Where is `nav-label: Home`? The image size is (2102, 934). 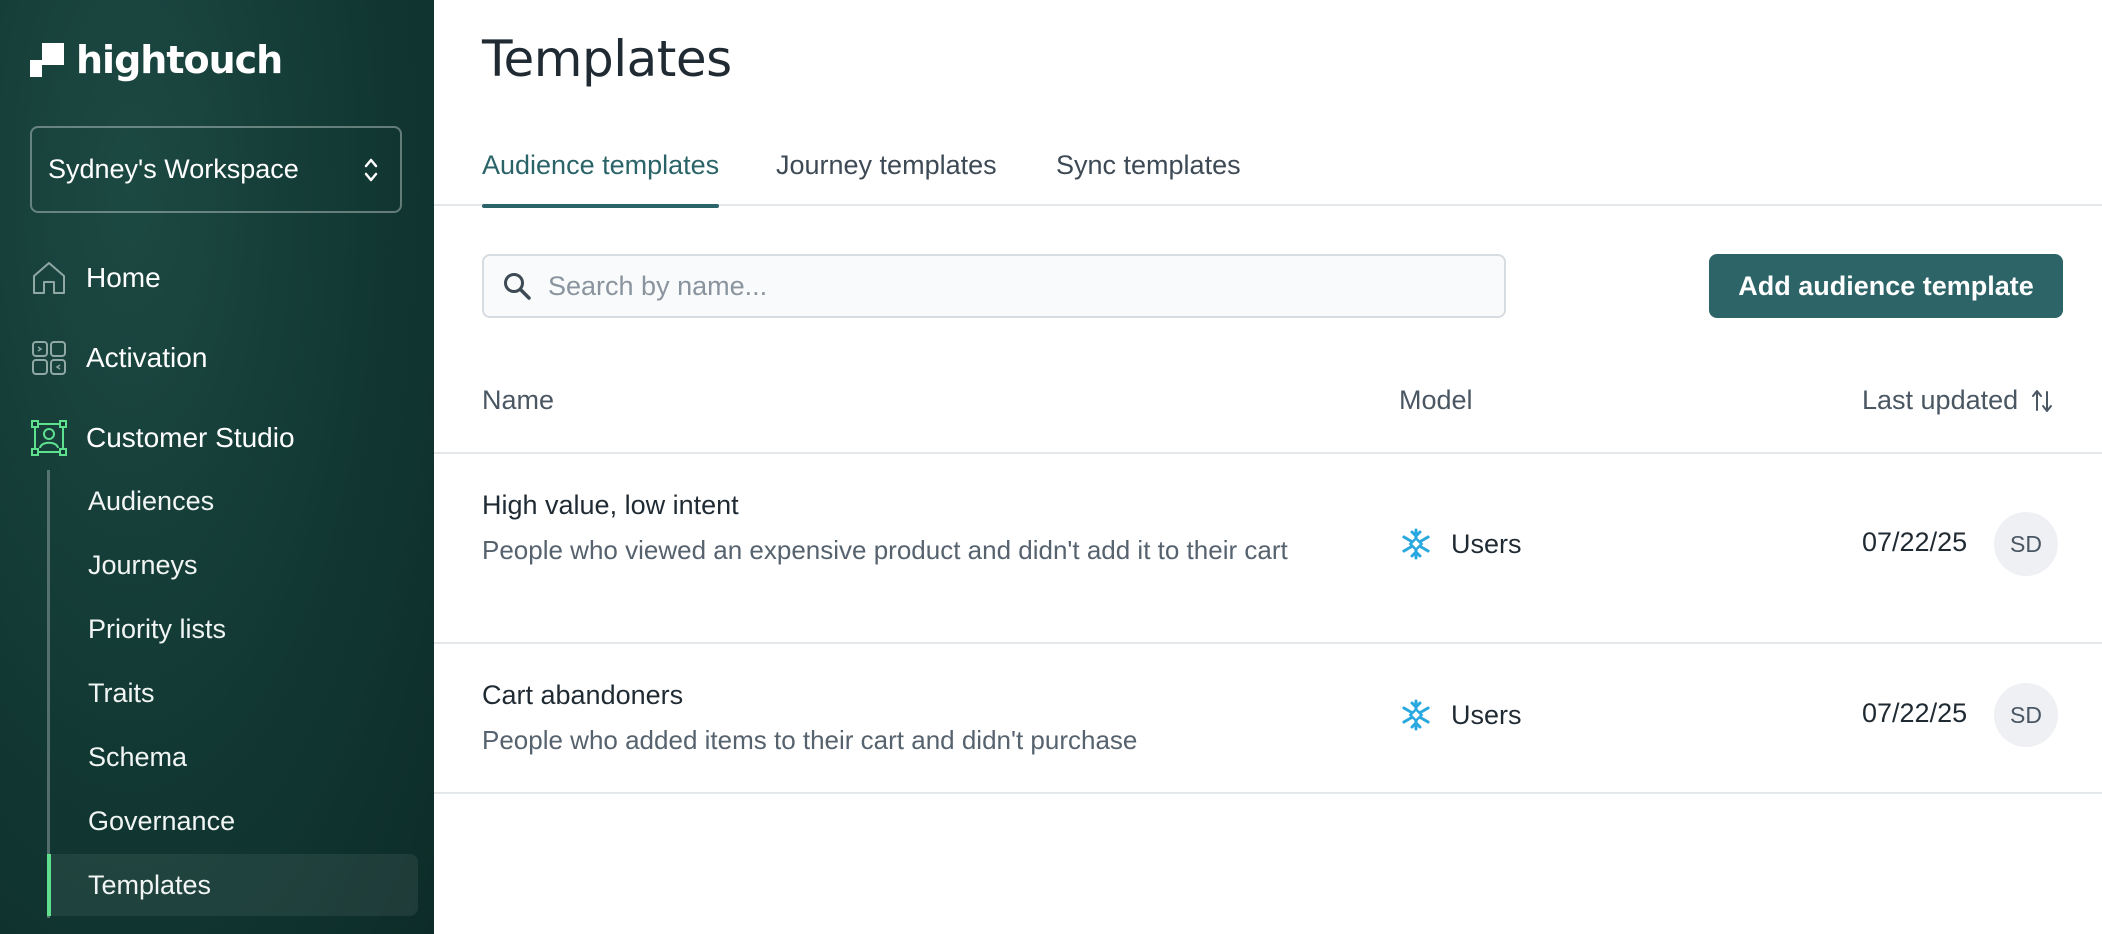
nav-label: Home is located at coordinates (123, 277).